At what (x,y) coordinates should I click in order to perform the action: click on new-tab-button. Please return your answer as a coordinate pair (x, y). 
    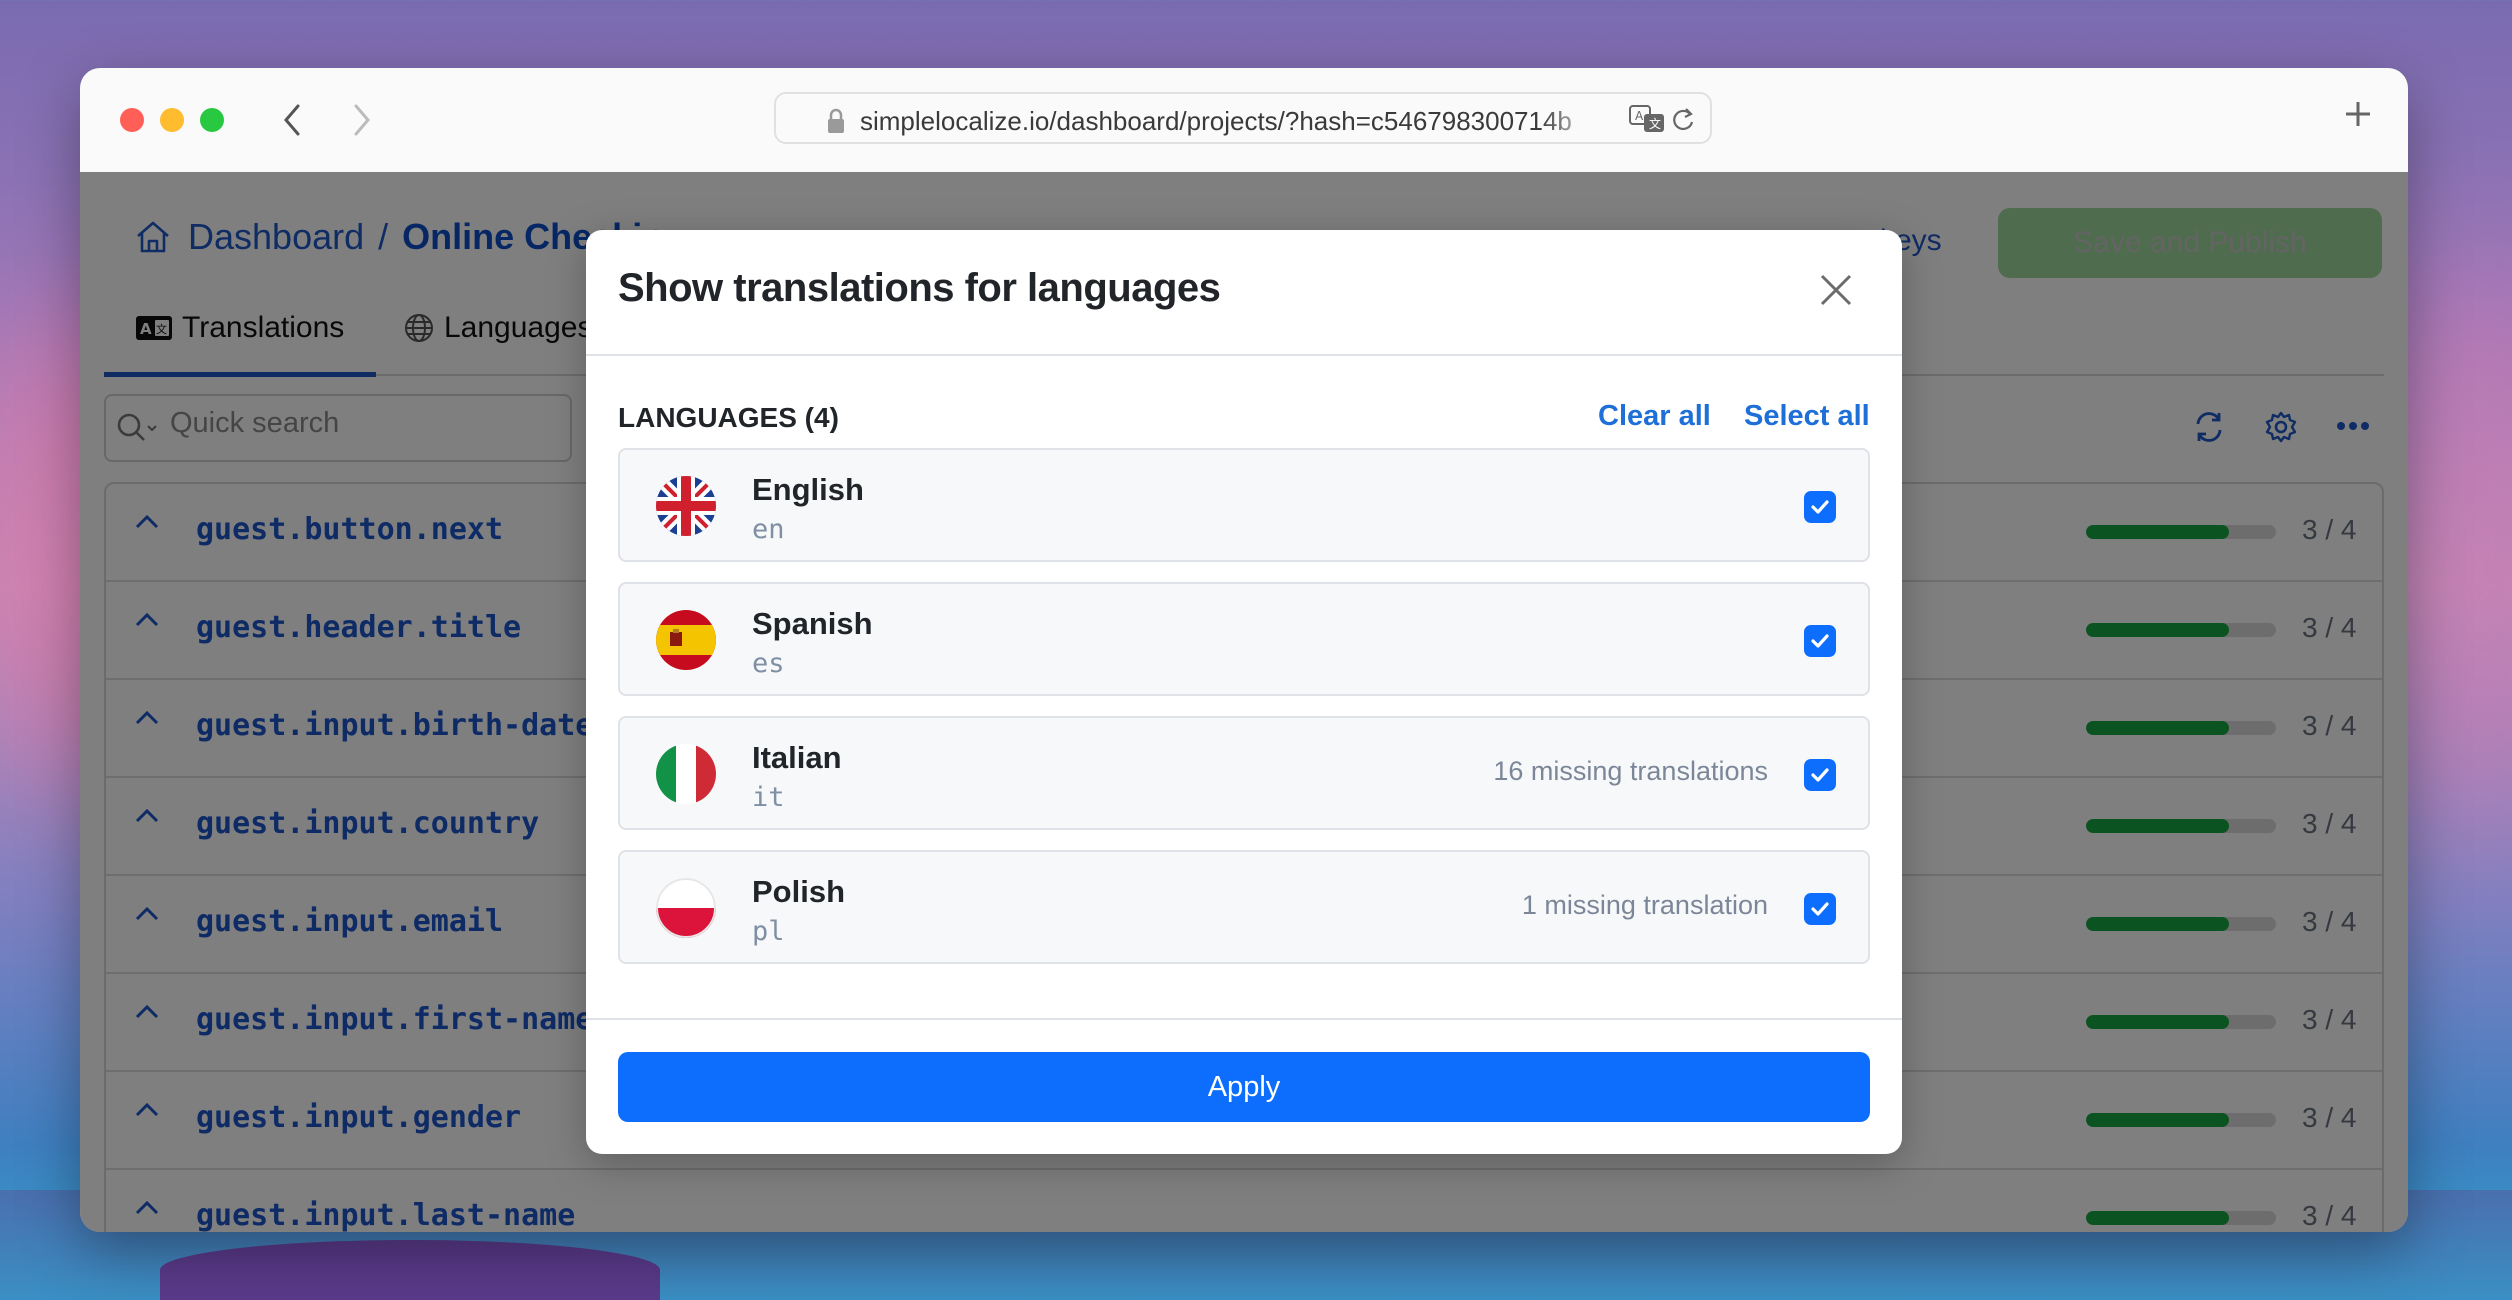
    Looking at the image, I should click on (2358, 114).